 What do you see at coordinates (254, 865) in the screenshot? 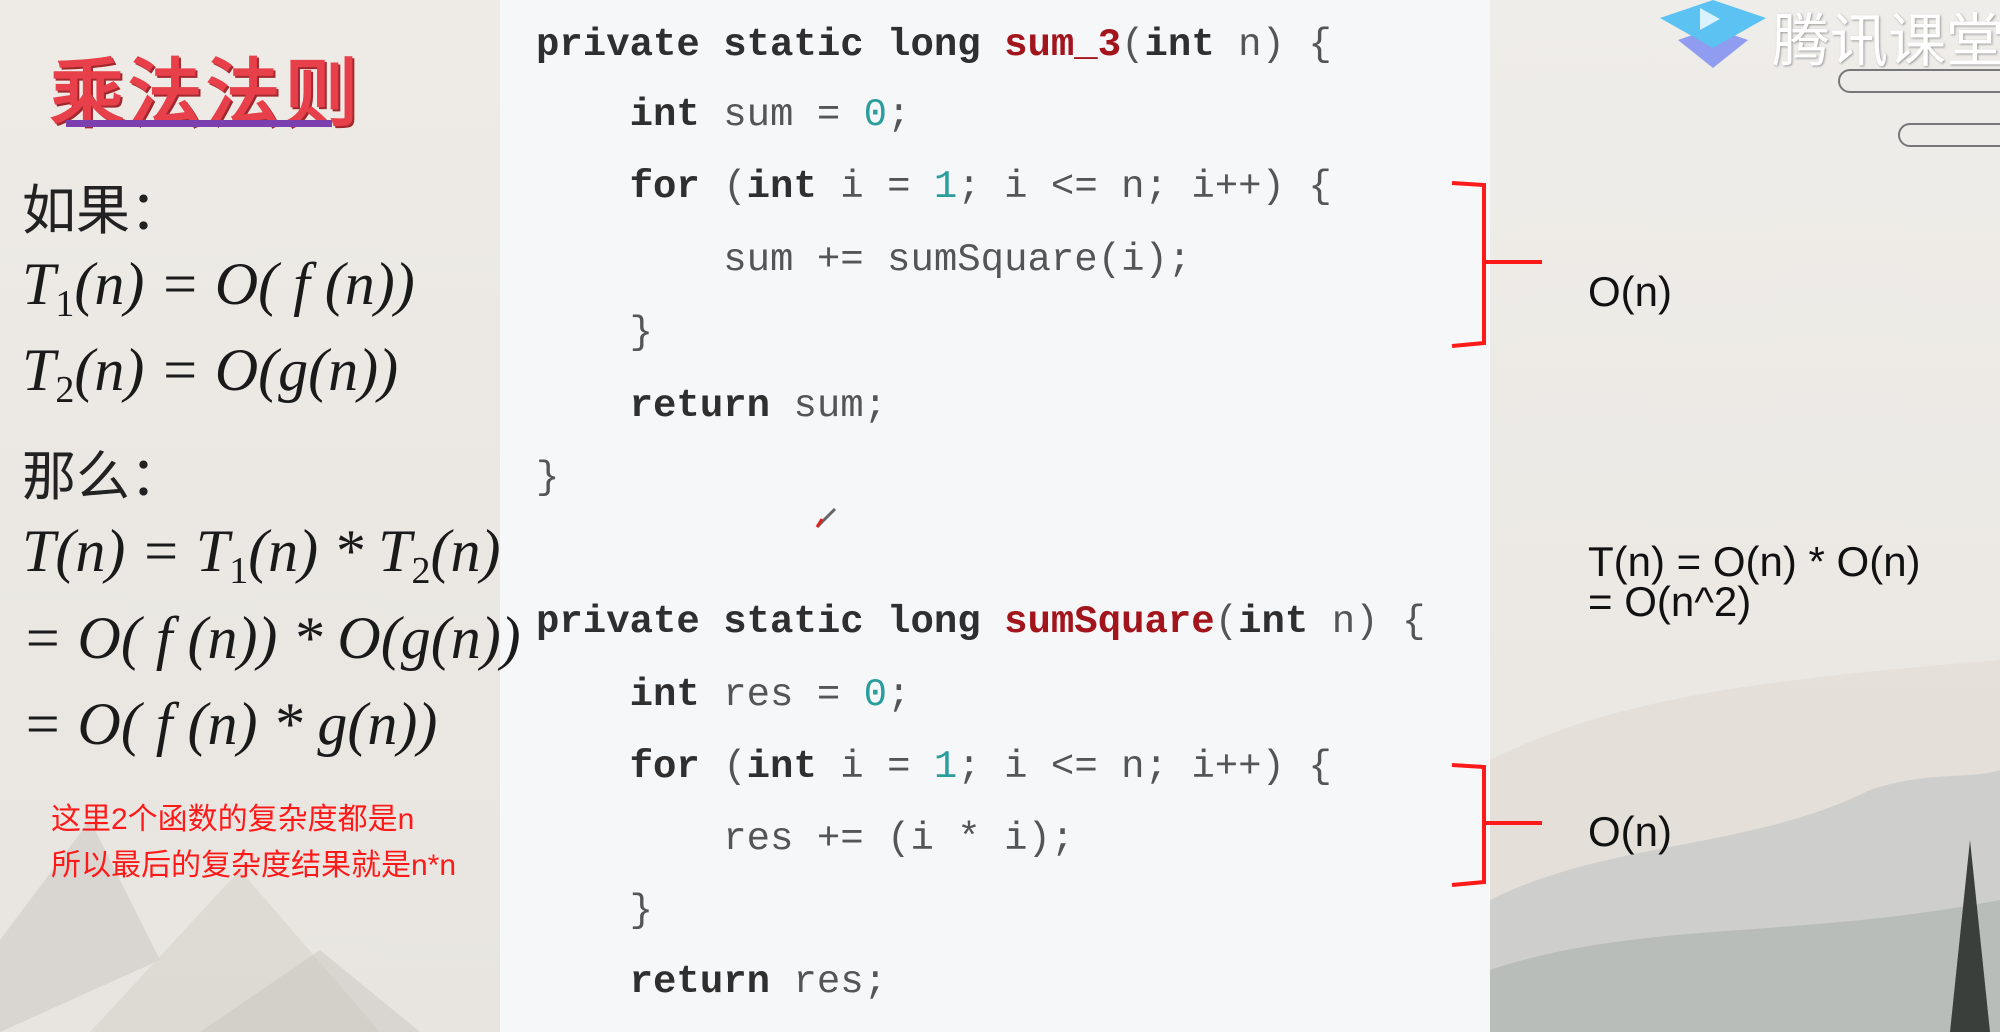
I see `note-line: 所以最后的复杂度结果就是n*n` at bounding box center [254, 865].